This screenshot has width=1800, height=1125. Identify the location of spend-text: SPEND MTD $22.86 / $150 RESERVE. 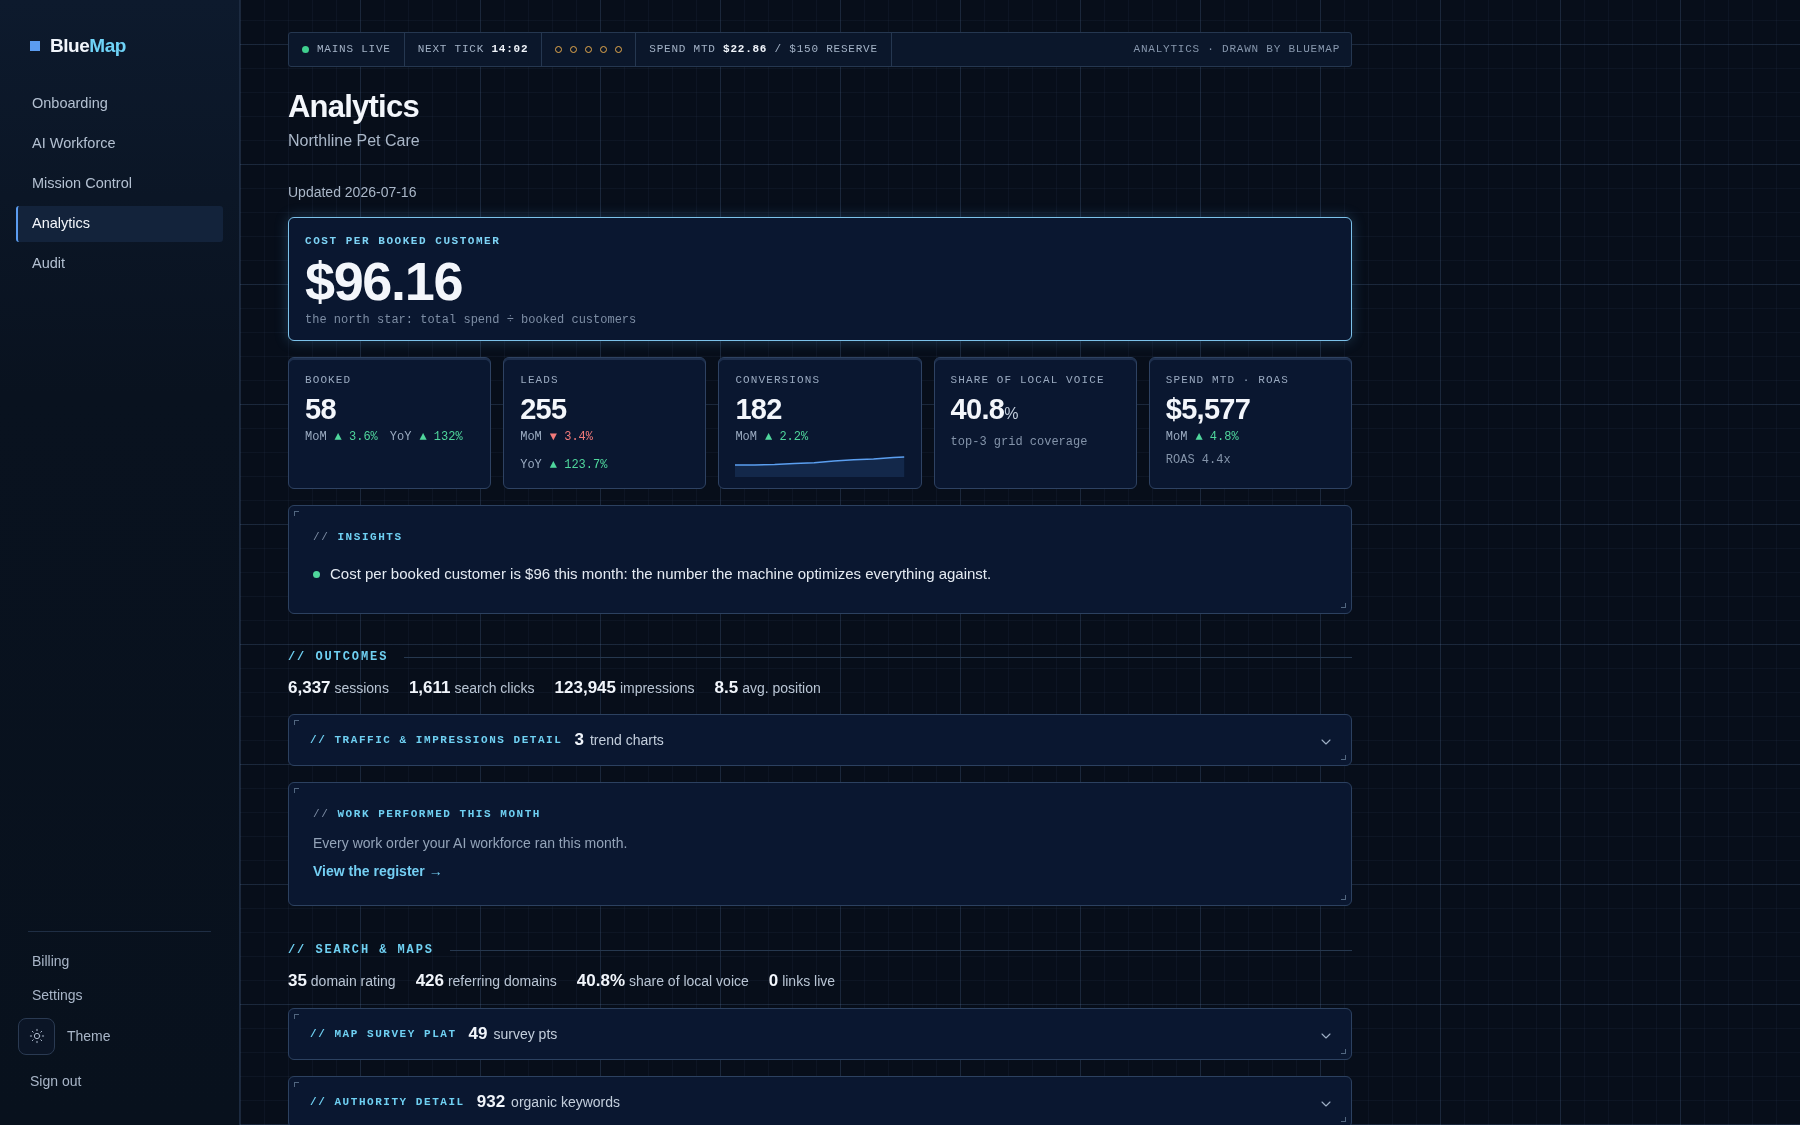
(763, 50).